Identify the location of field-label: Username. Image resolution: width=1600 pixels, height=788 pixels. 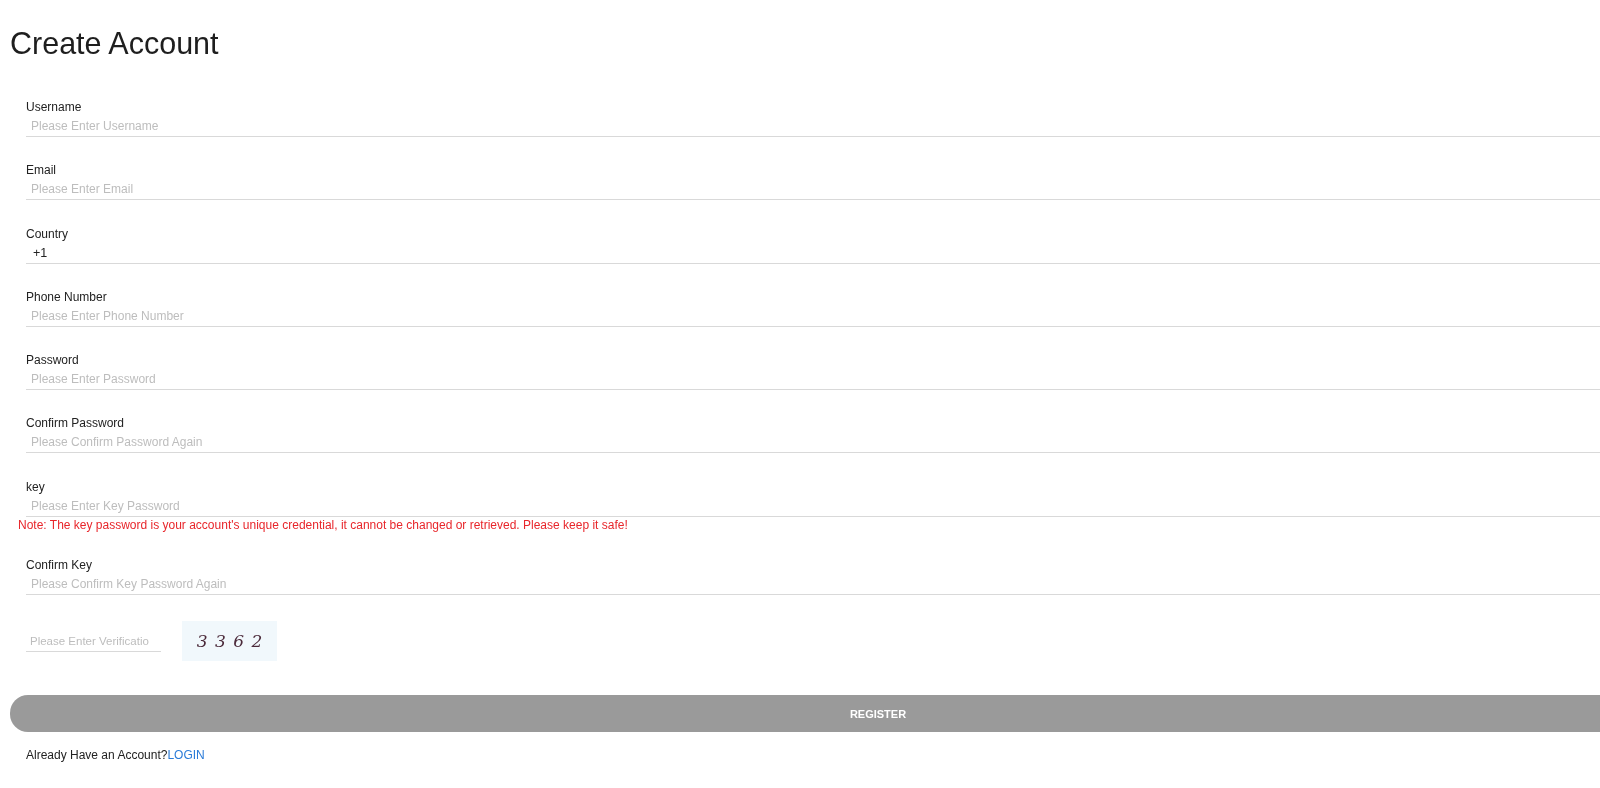
(54, 107).